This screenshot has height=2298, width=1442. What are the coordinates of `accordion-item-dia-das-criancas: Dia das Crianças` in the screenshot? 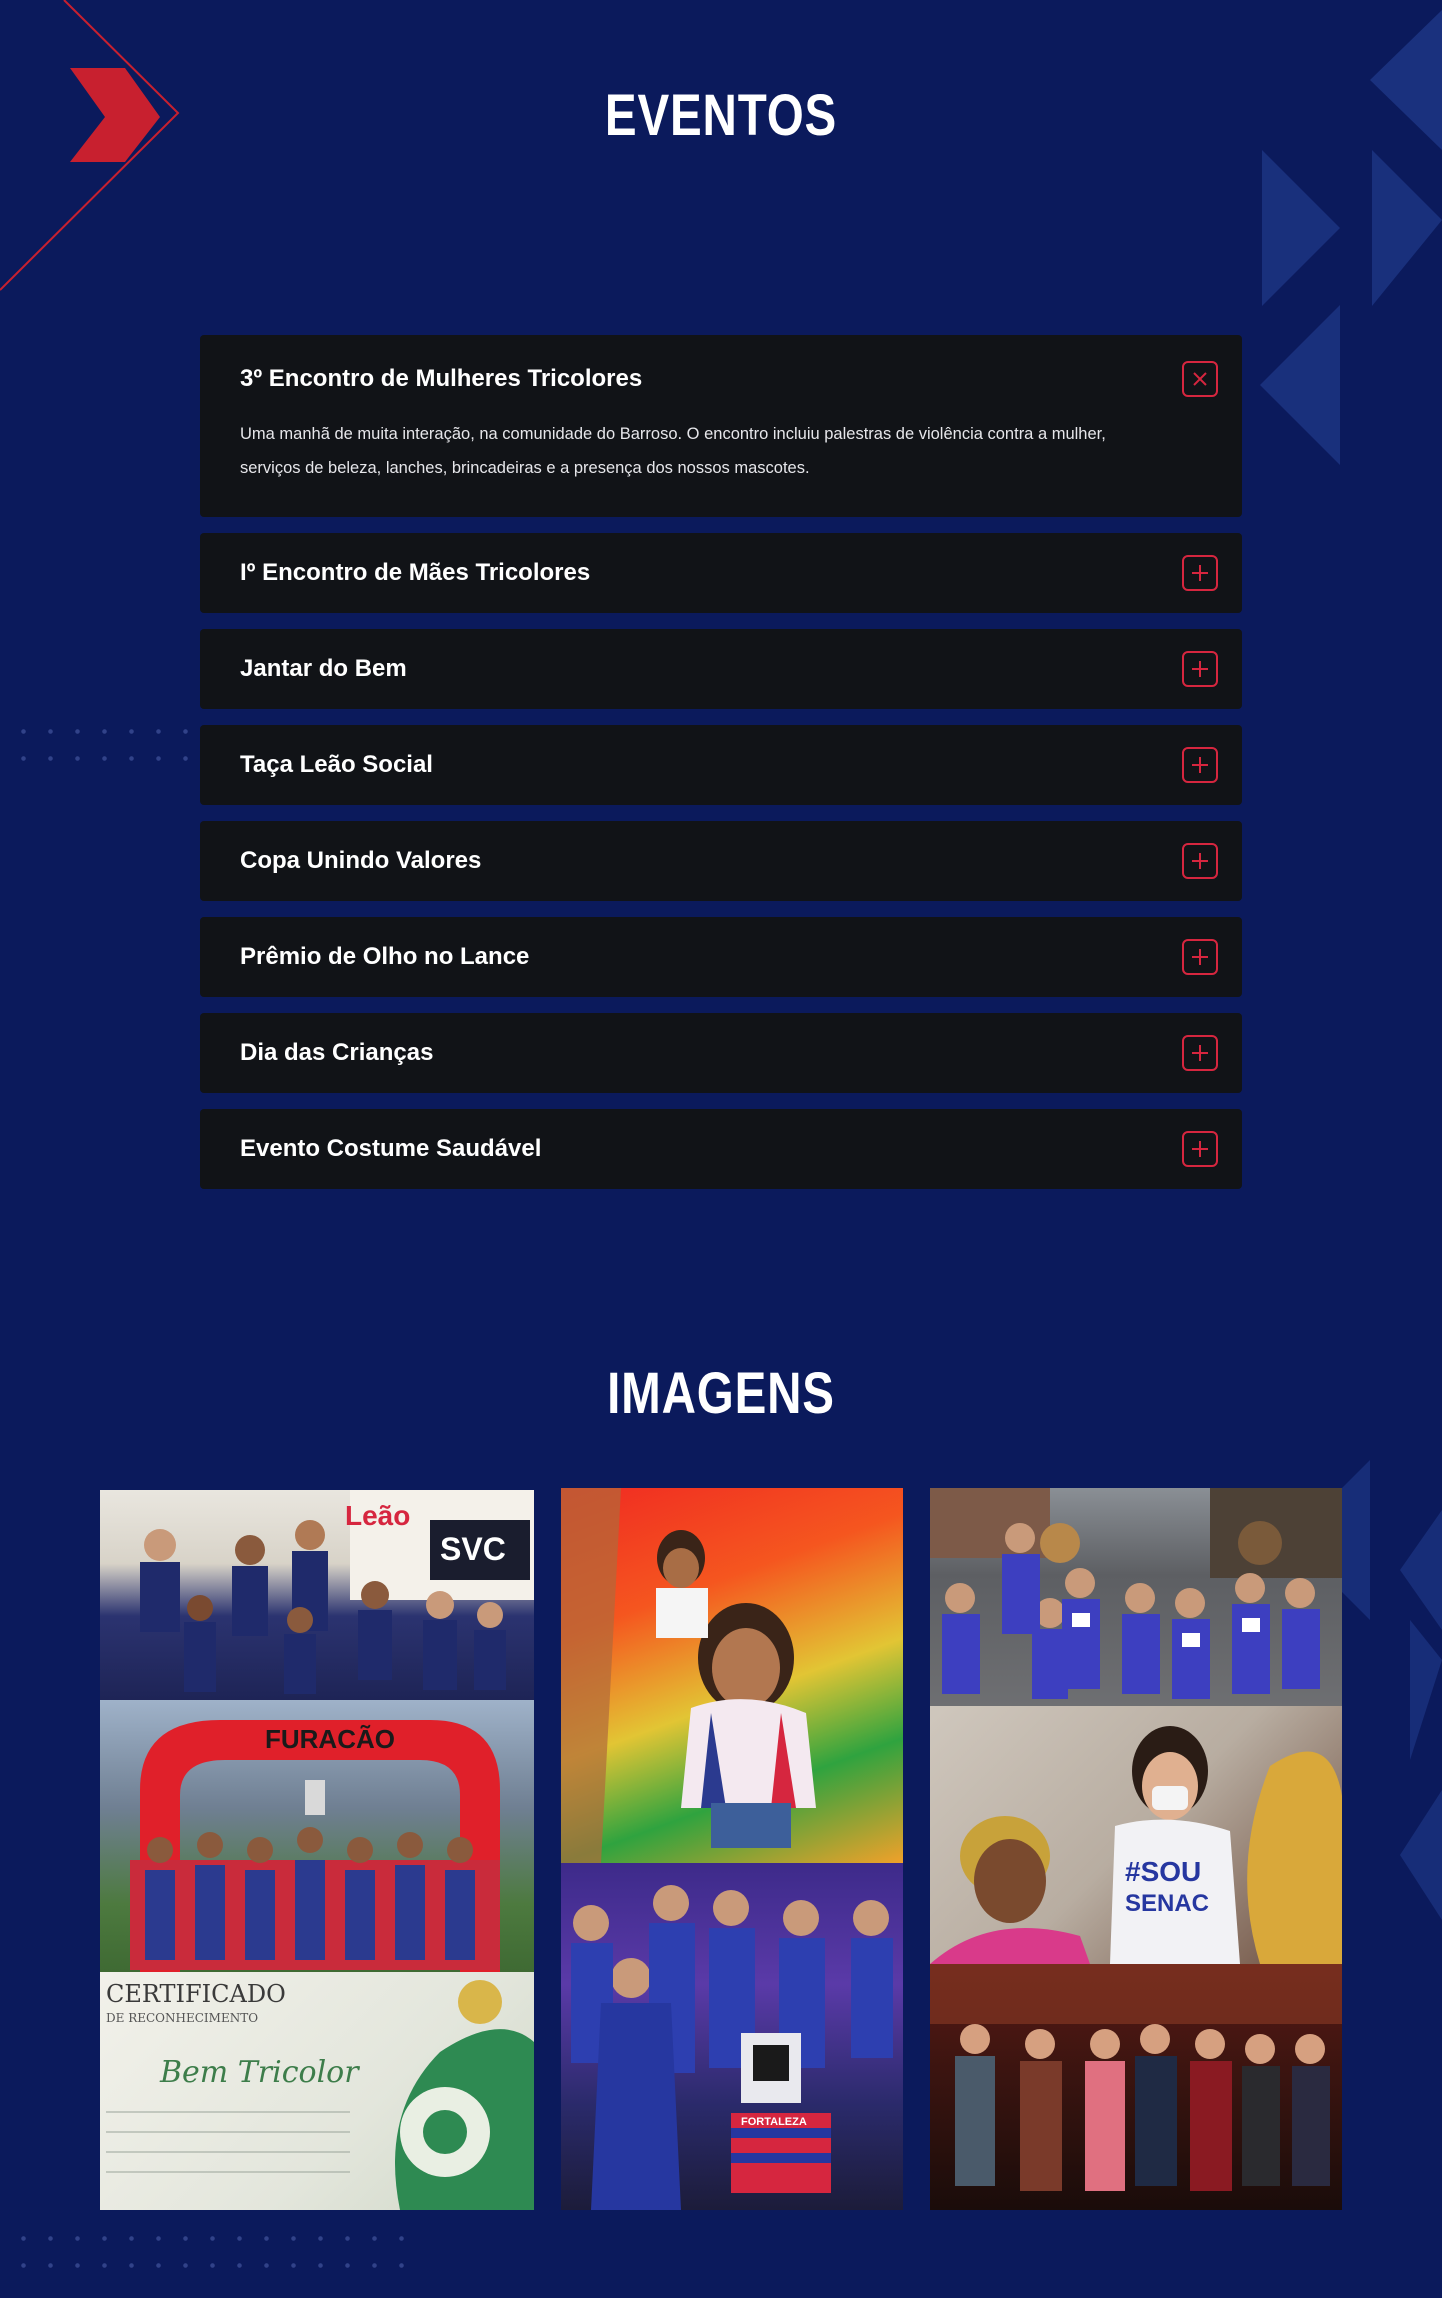 It's located at (721, 1053).